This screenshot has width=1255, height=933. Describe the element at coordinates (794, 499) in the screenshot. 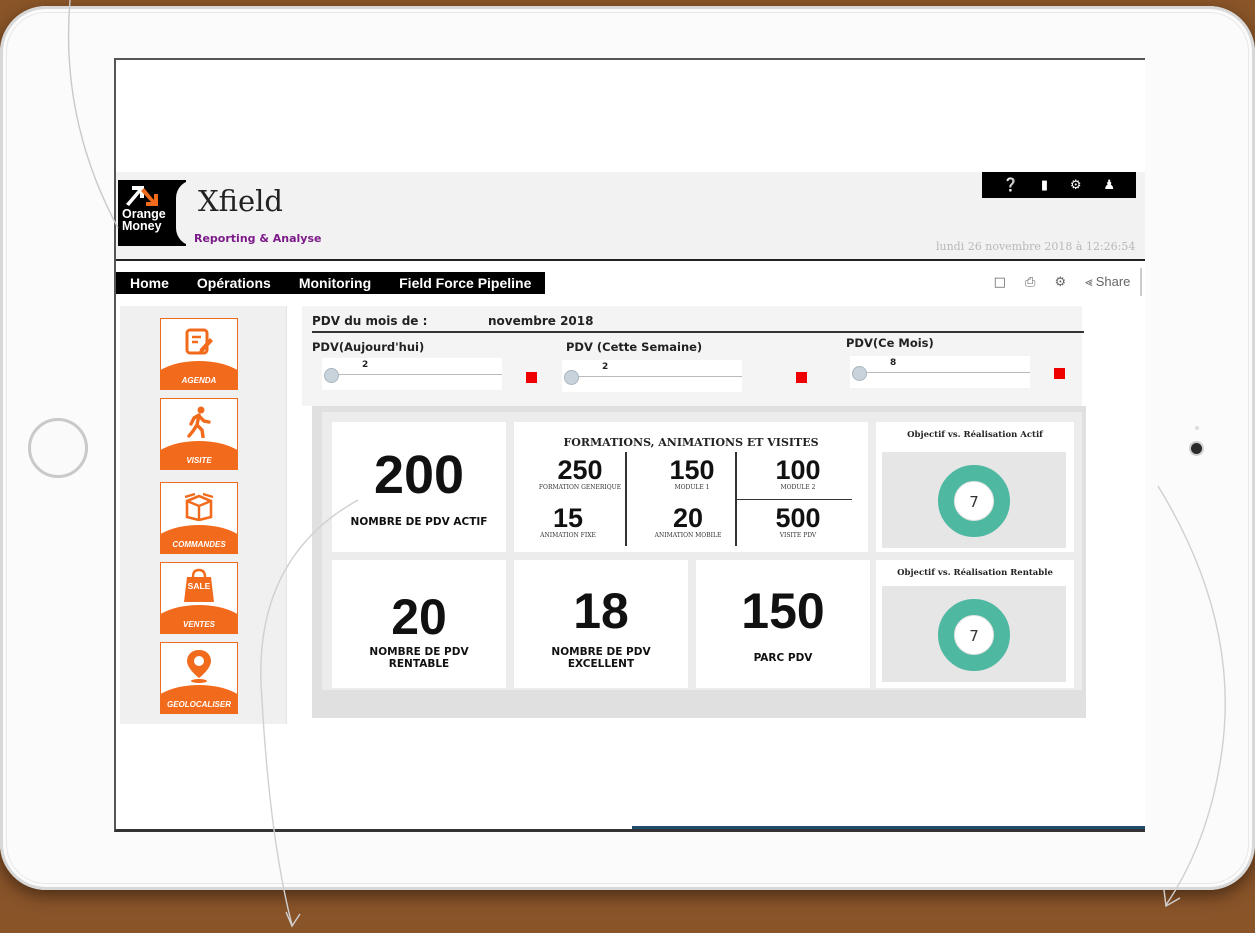

I see `grid-divider` at that location.